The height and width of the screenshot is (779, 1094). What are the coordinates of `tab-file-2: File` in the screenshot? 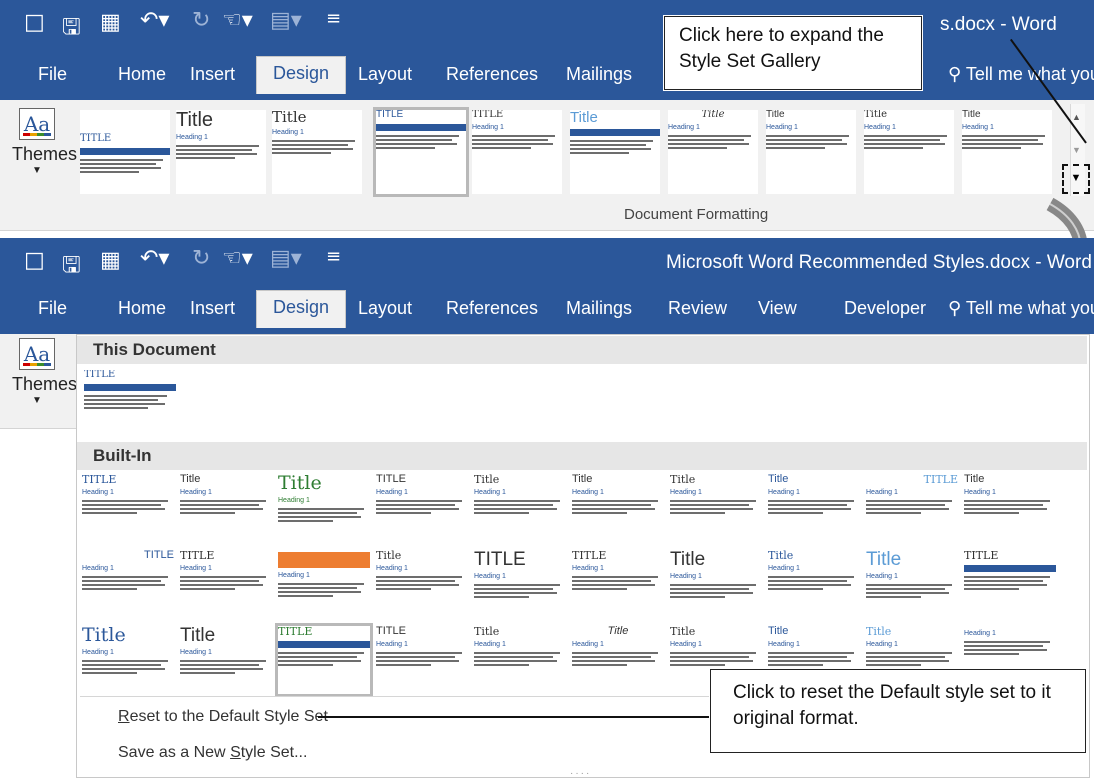 It's located at (52, 308).